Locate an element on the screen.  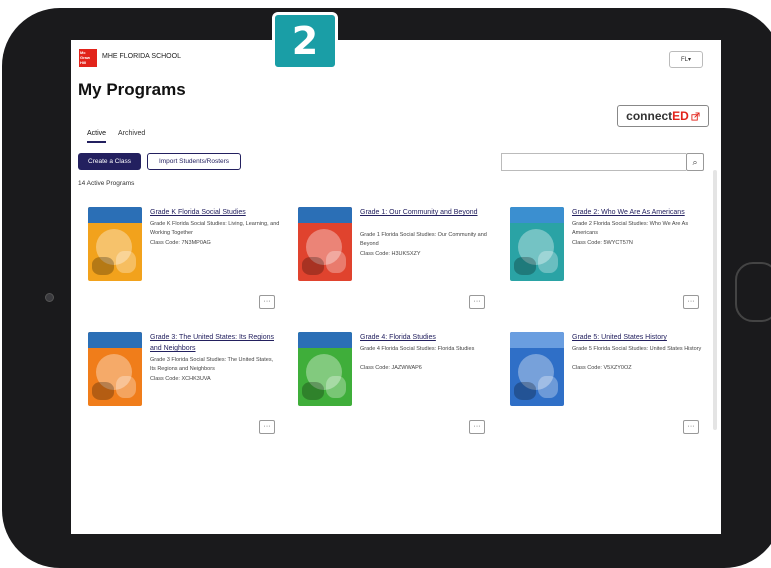
mcgraw-hill-logo: Mc Graw Hill is located at coordinates (88, 58).